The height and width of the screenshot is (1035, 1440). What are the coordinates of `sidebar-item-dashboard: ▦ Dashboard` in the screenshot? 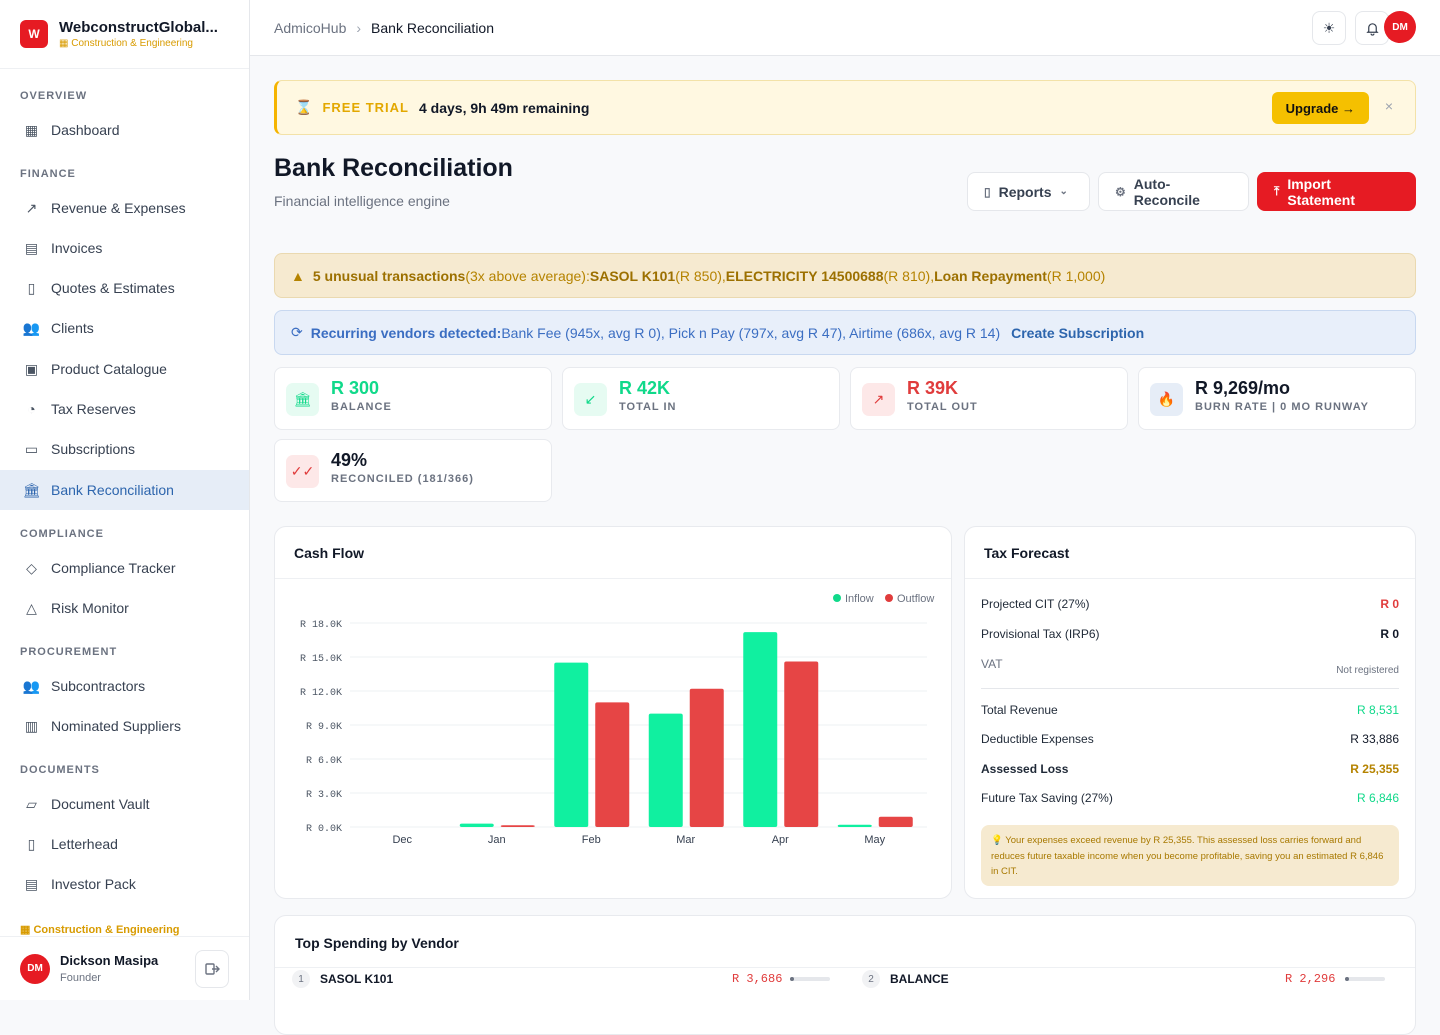 It's located at (124, 130).